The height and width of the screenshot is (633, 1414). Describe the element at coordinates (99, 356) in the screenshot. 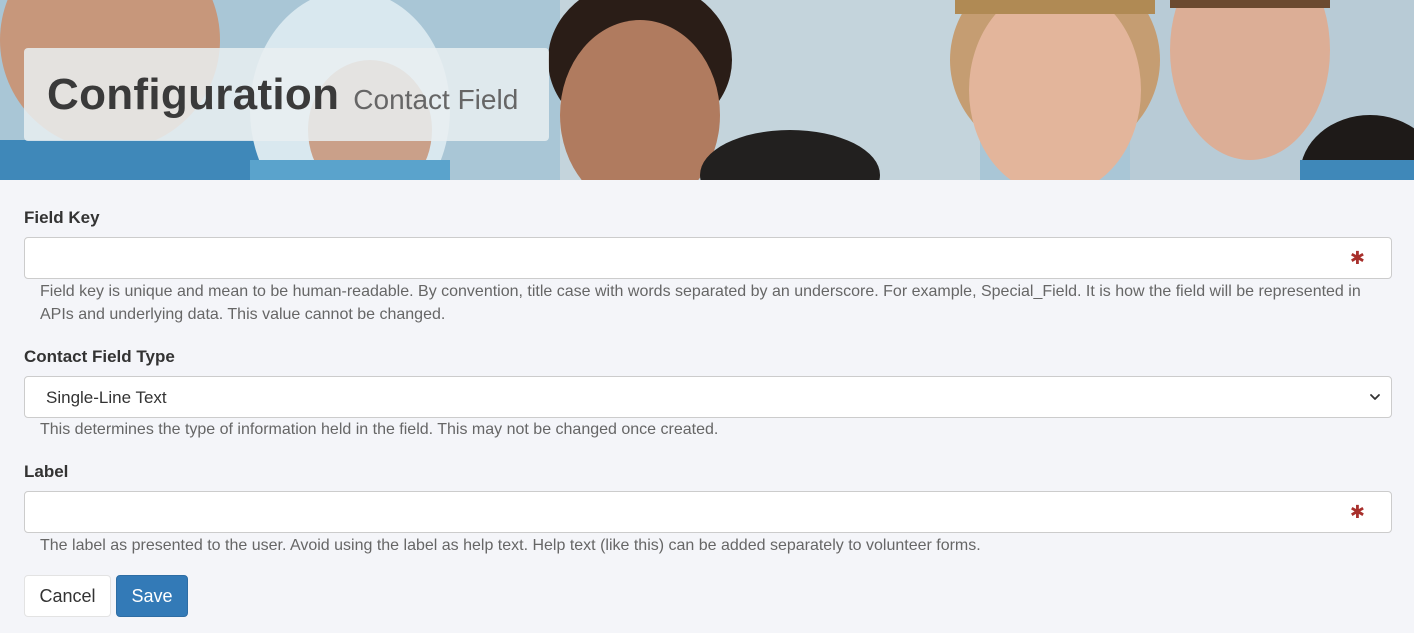

I see `field-type-label: Contact Field Type` at that location.